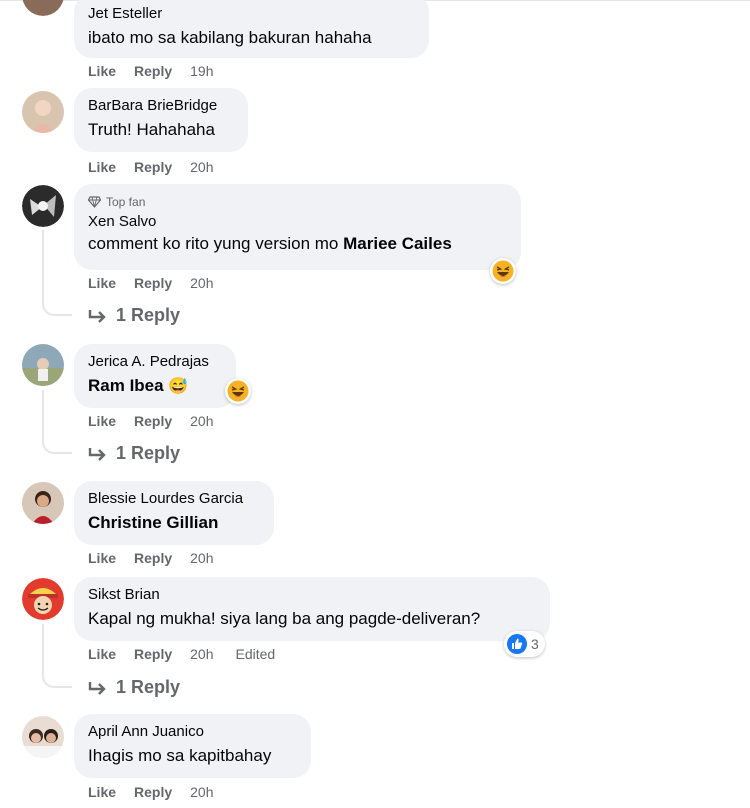 The width and height of the screenshot is (750, 808). I want to click on comment-author: BarBara BrieBridge, so click(161, 106).